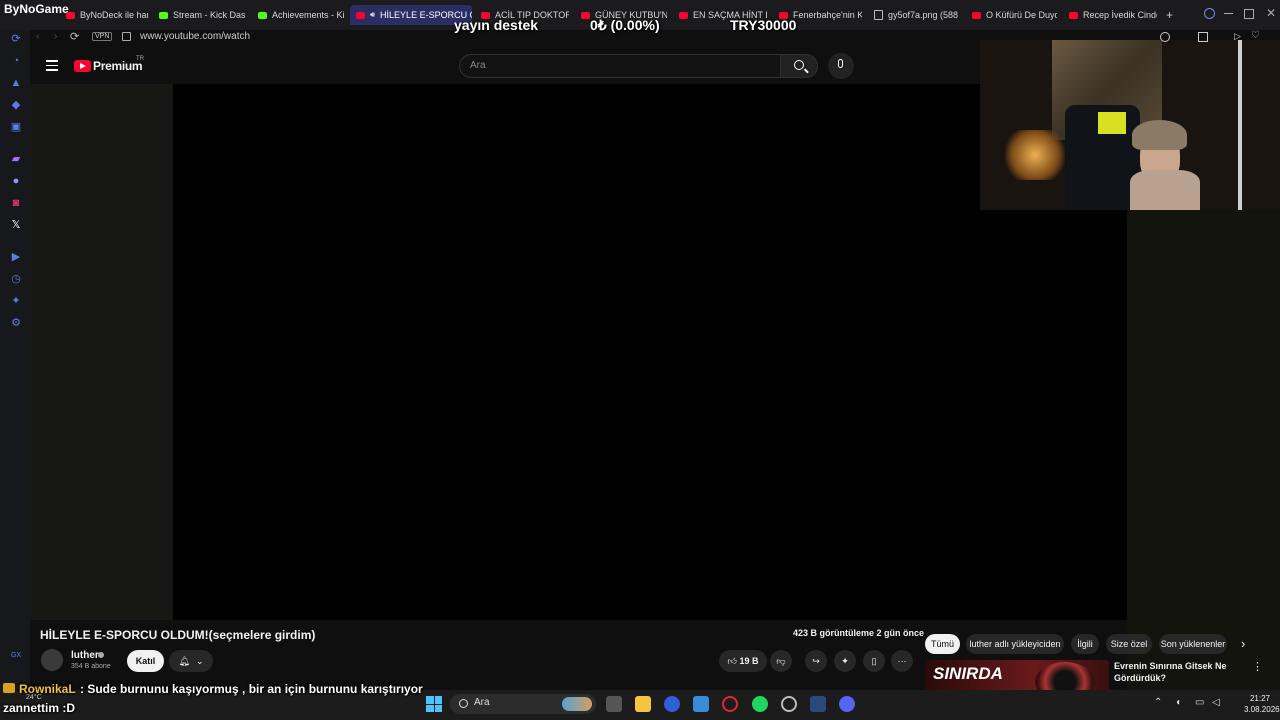 The image size is (1280, 720). Describe the element at coordinates (52, 65) in the screenshot. I see `menu-icon` at that location.